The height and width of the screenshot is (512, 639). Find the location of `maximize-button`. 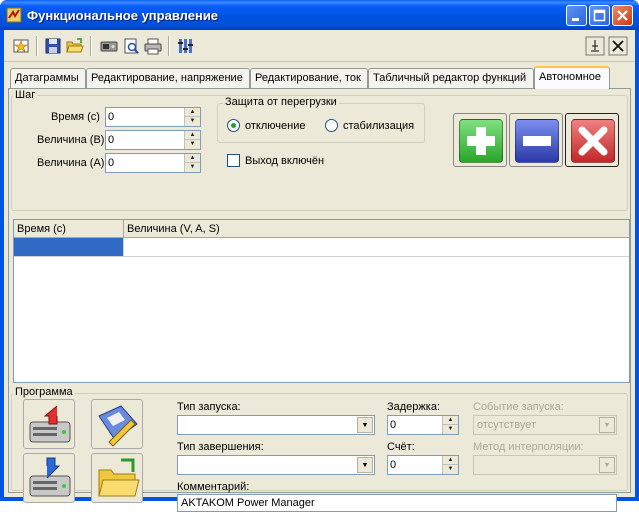

maximize-button is located at coordinates (599, 15).